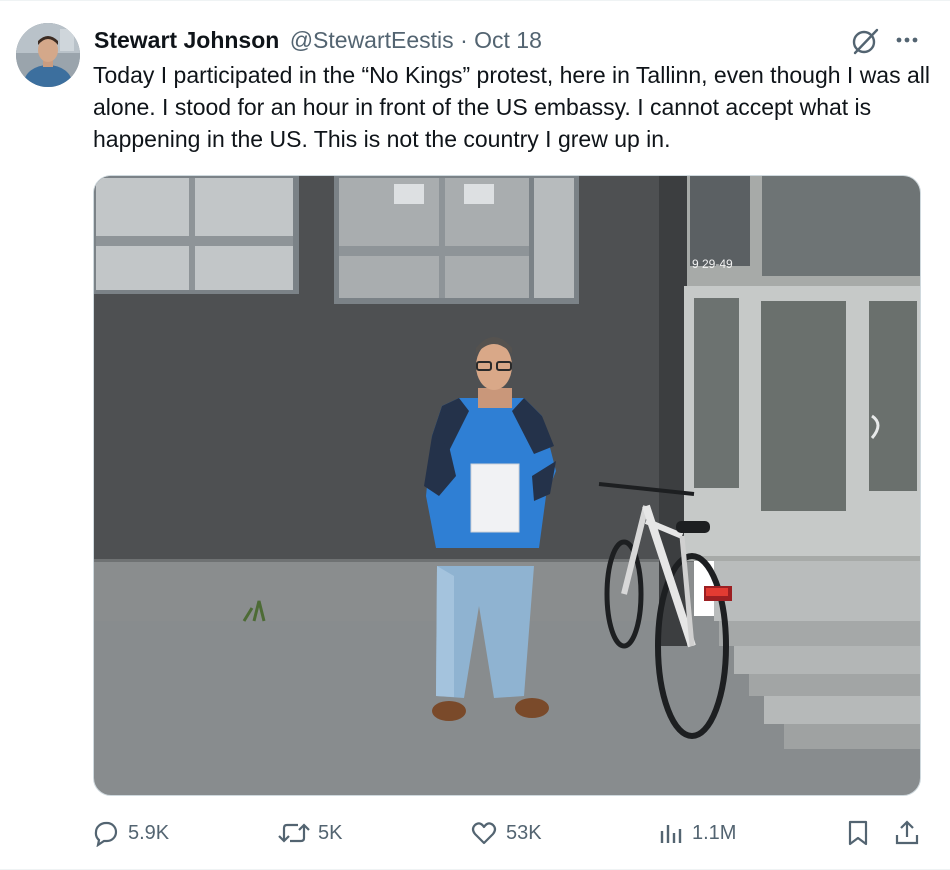 The width and height of the screenshot is (950, 870). I want to click on like-count: 53K, so click(524, 832).